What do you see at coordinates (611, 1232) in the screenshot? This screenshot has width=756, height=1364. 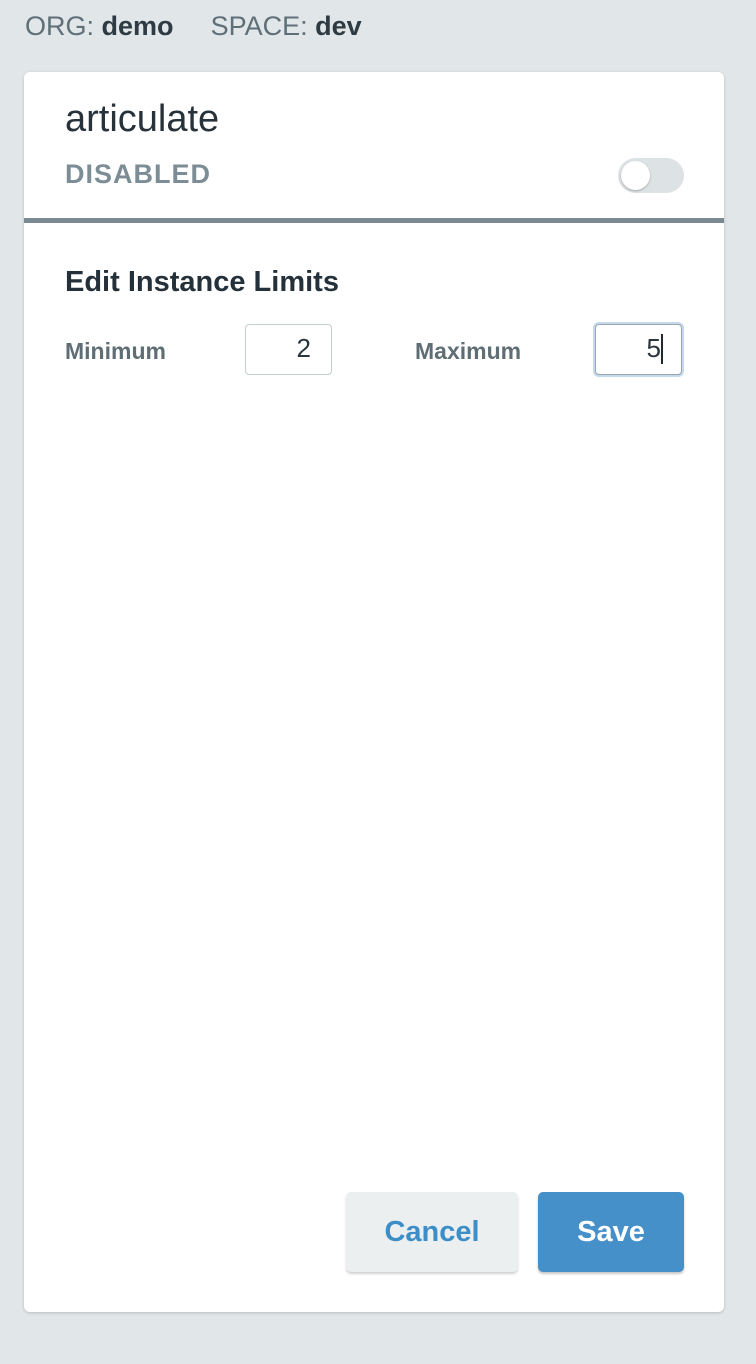 I see `save-button: Save` at bounding box center [611, 1232].